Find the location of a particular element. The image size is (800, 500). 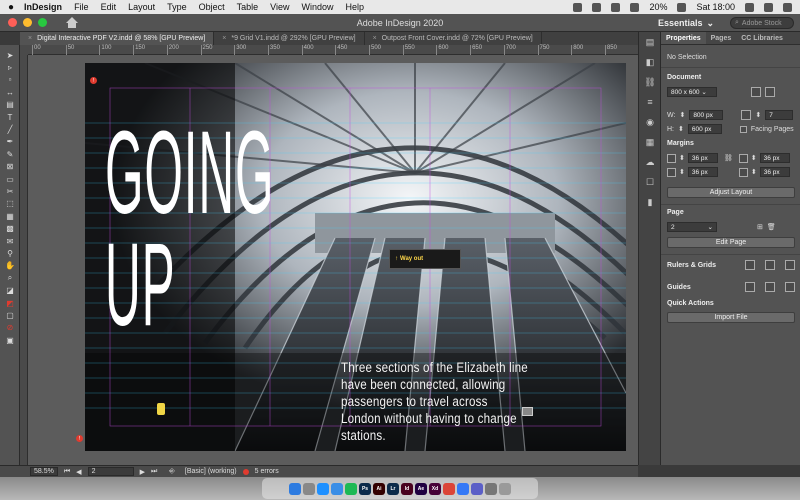

zoom-window-button is located at coordinates (42, 22).